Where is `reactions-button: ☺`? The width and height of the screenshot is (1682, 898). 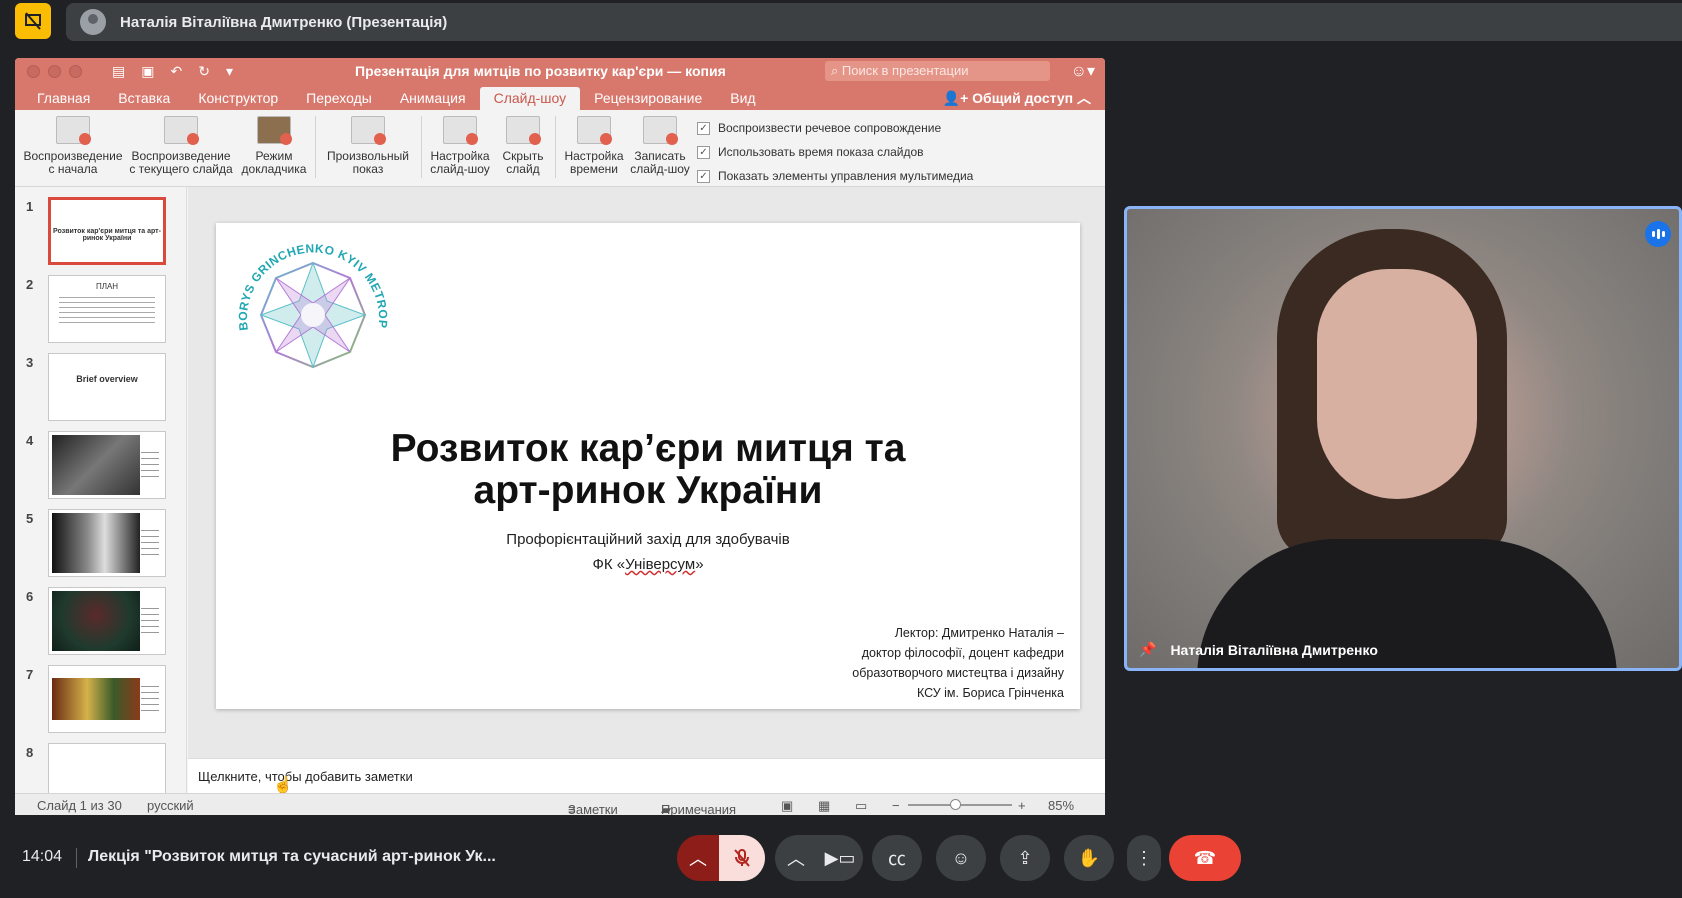 reactions-button: ☺ is located at coordinates (961, 858).